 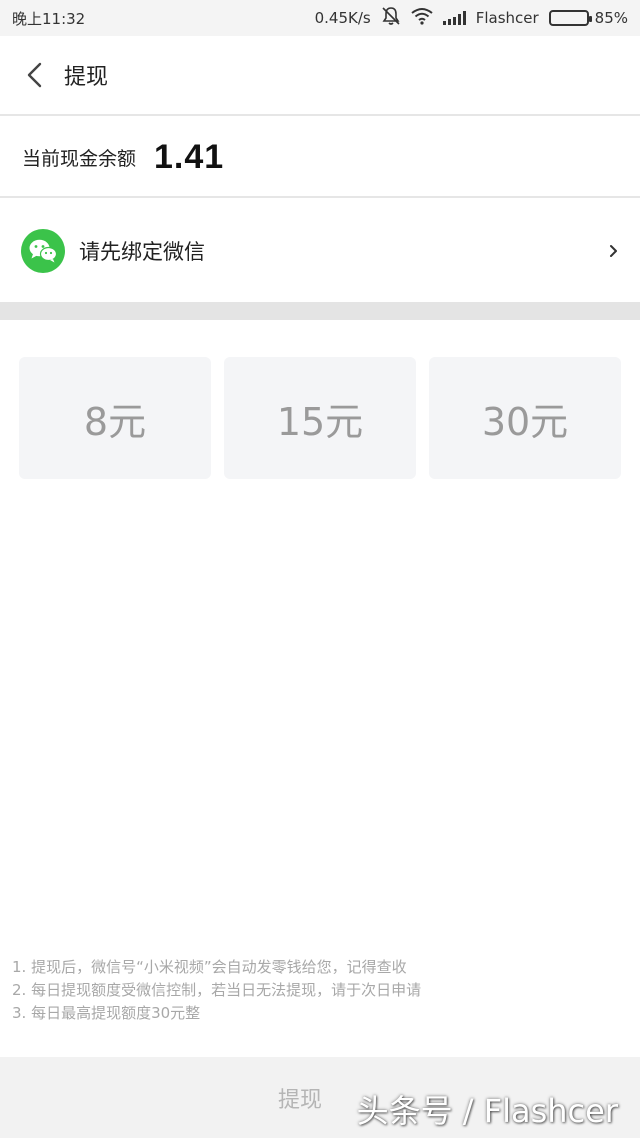 I want to click on balance-row: 当前现金余额 1.41, so click(x=320, y=158).